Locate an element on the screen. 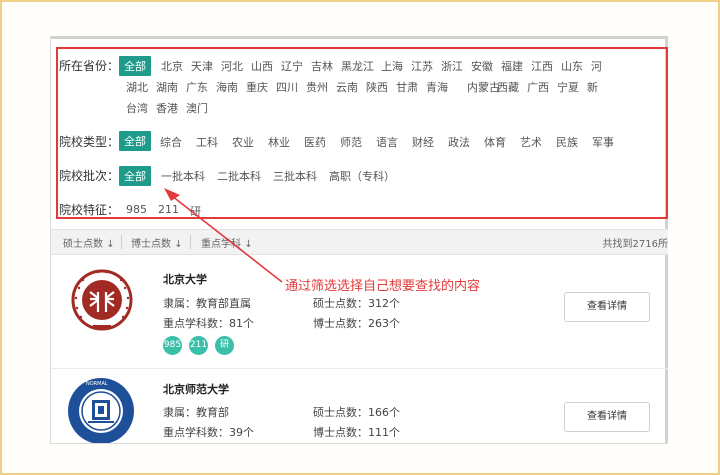  annotation-arrow is located at coordinates (223, 235).